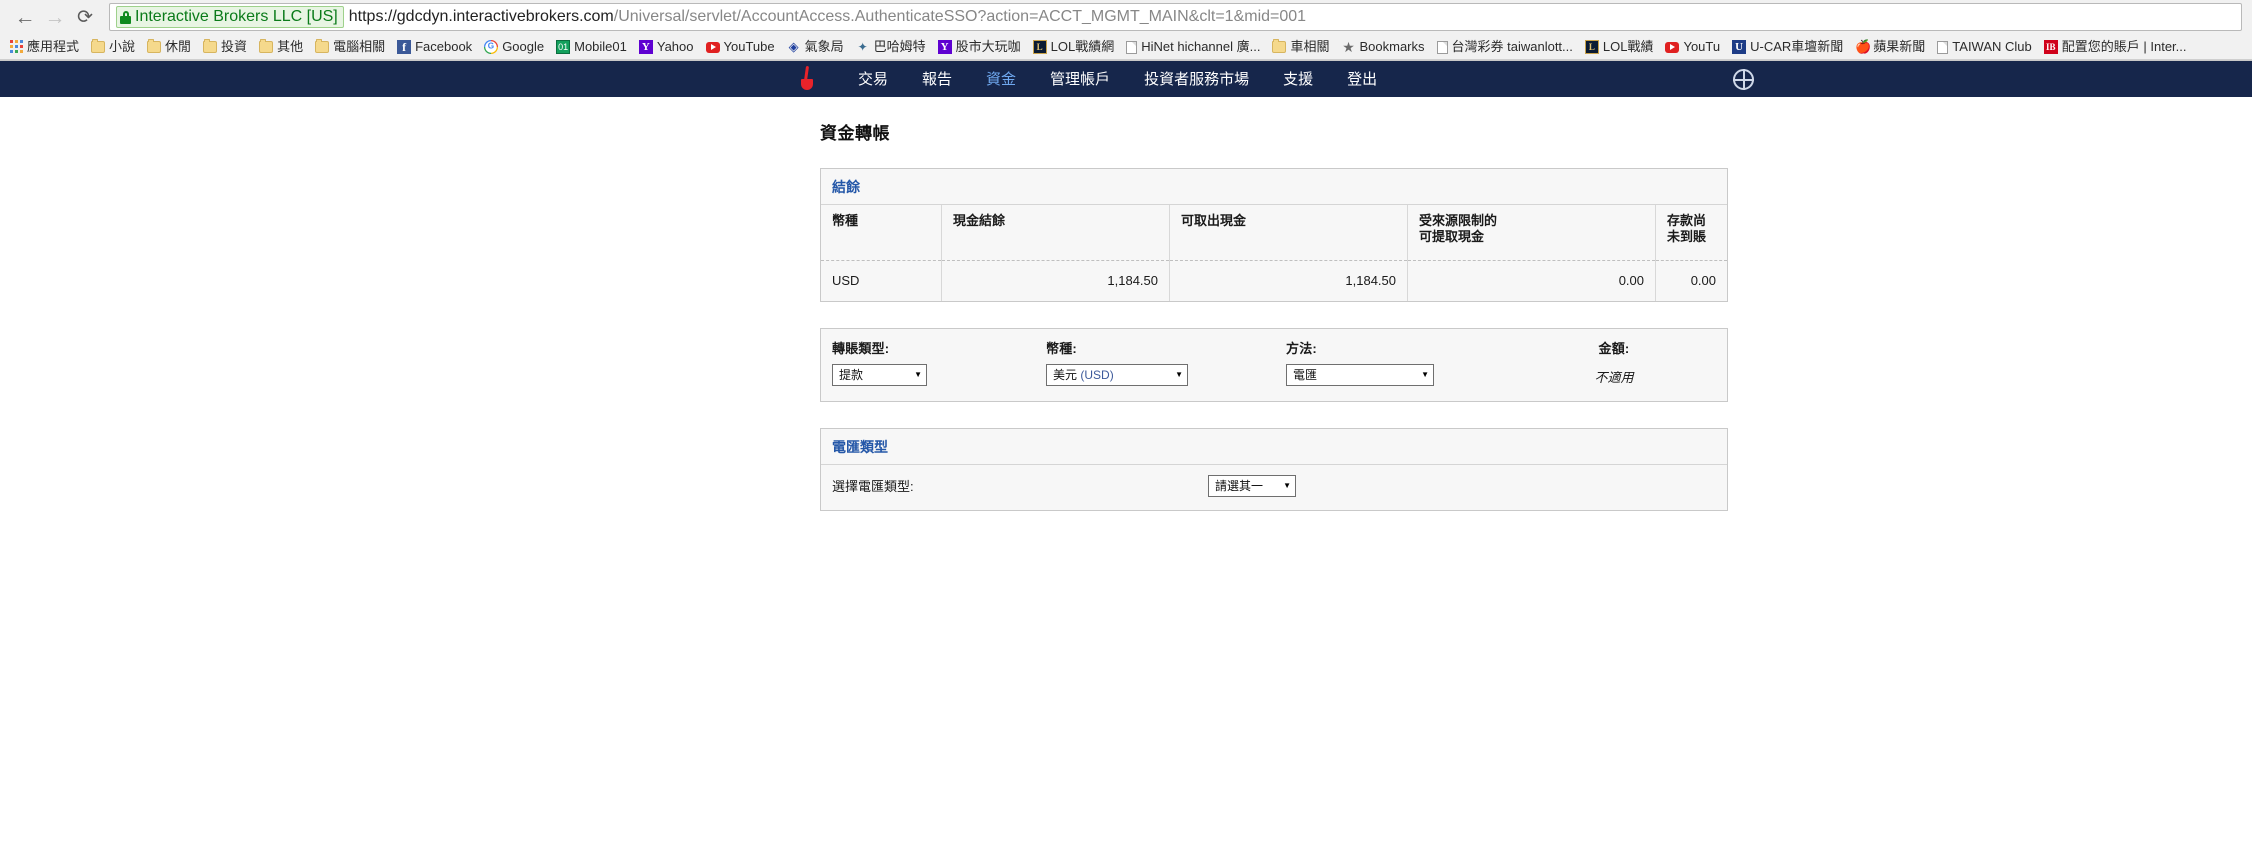  Describe the element at coordinates (1301, 348) in the screenshot. I see `method-label: 方法:` at that location.